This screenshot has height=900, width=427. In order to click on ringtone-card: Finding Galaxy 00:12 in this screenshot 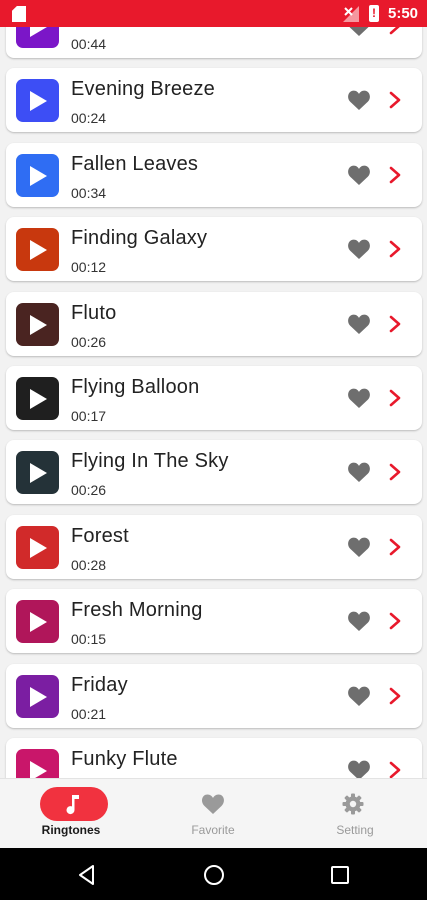, I will do `click(214, 249)`.